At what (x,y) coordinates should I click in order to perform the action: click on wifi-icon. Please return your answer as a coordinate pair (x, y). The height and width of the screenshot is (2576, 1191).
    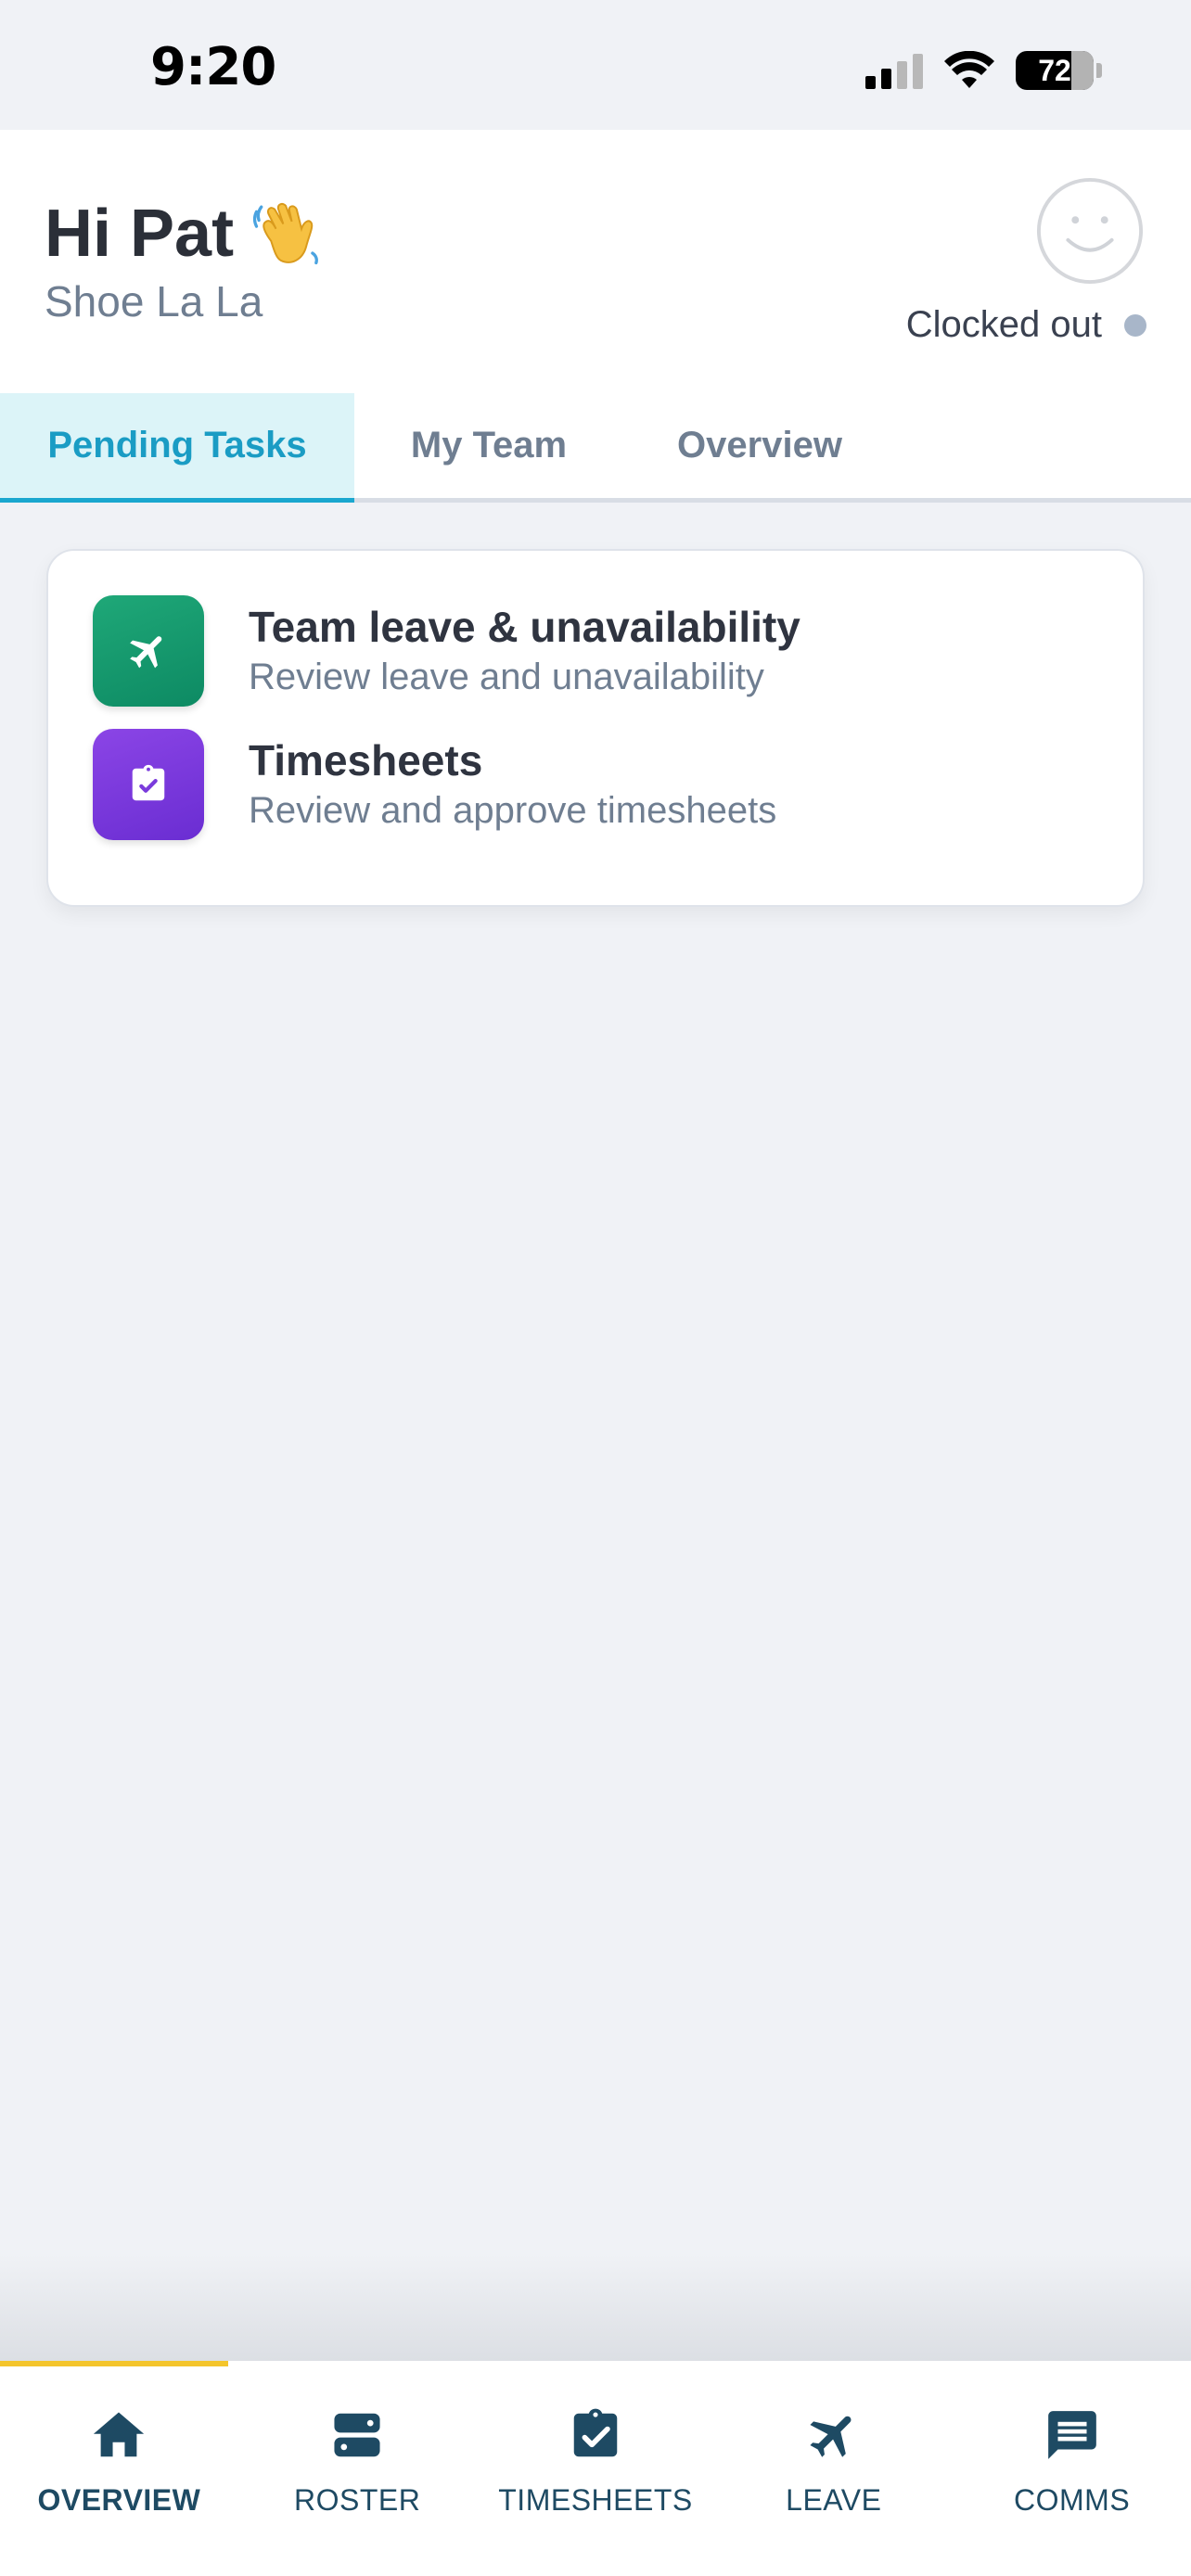
    Looking at the image, I should click on (969, 69).